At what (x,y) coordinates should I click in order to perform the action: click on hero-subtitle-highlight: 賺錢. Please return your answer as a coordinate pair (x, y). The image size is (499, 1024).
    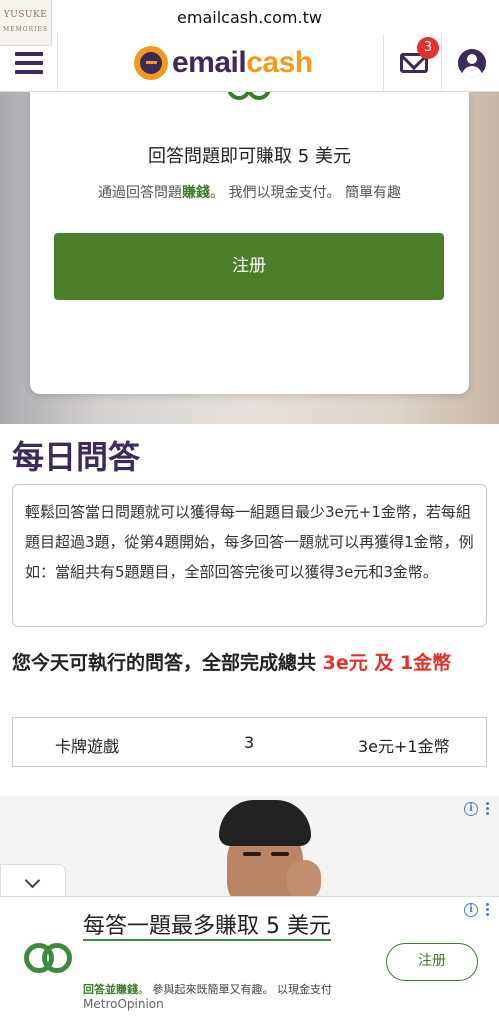
    Looking at the image, I should click on (196, 193).